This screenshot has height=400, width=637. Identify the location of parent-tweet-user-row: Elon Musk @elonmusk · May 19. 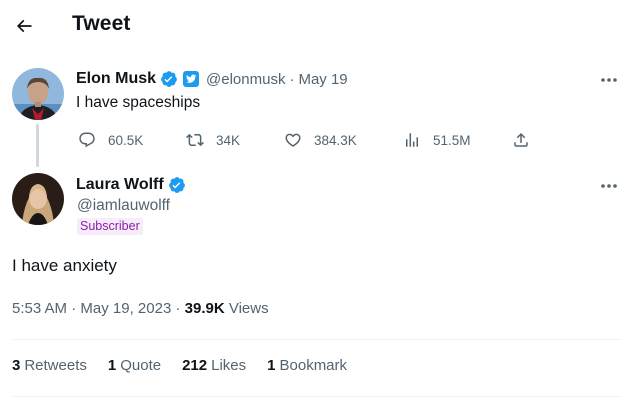
(212, 79).